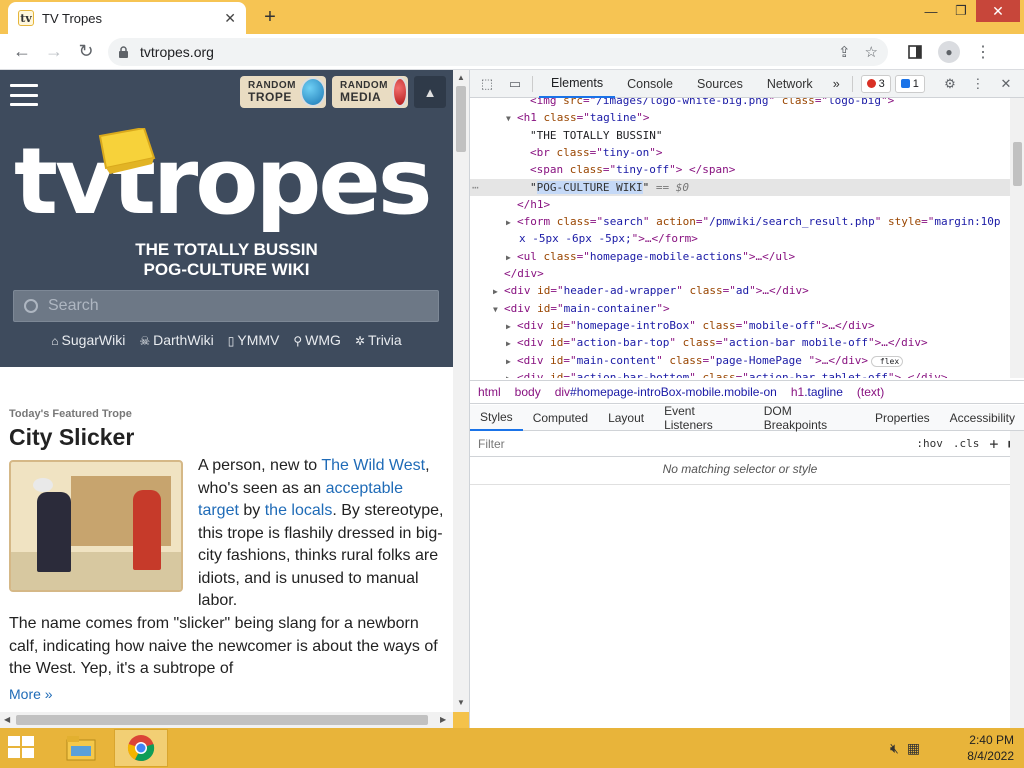  I want to click on devtools-tab-console: Console, so click(650, 84).